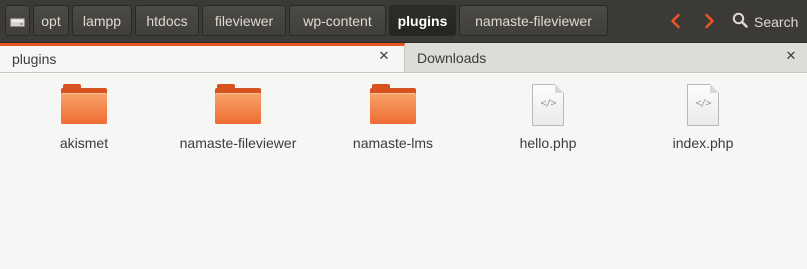 This screenshot has height=269, width=807. I want to click on breadcrumb-htdocs: htdocs, so click(167, 20).